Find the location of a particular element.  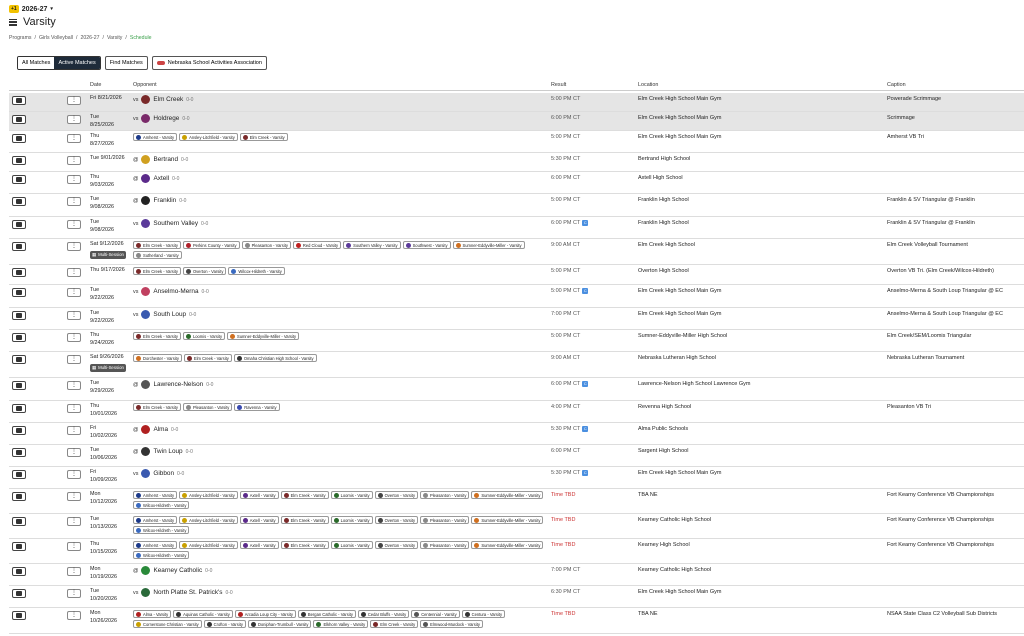

opponent-name: Twin Loup is located at coordinates (167, 451).